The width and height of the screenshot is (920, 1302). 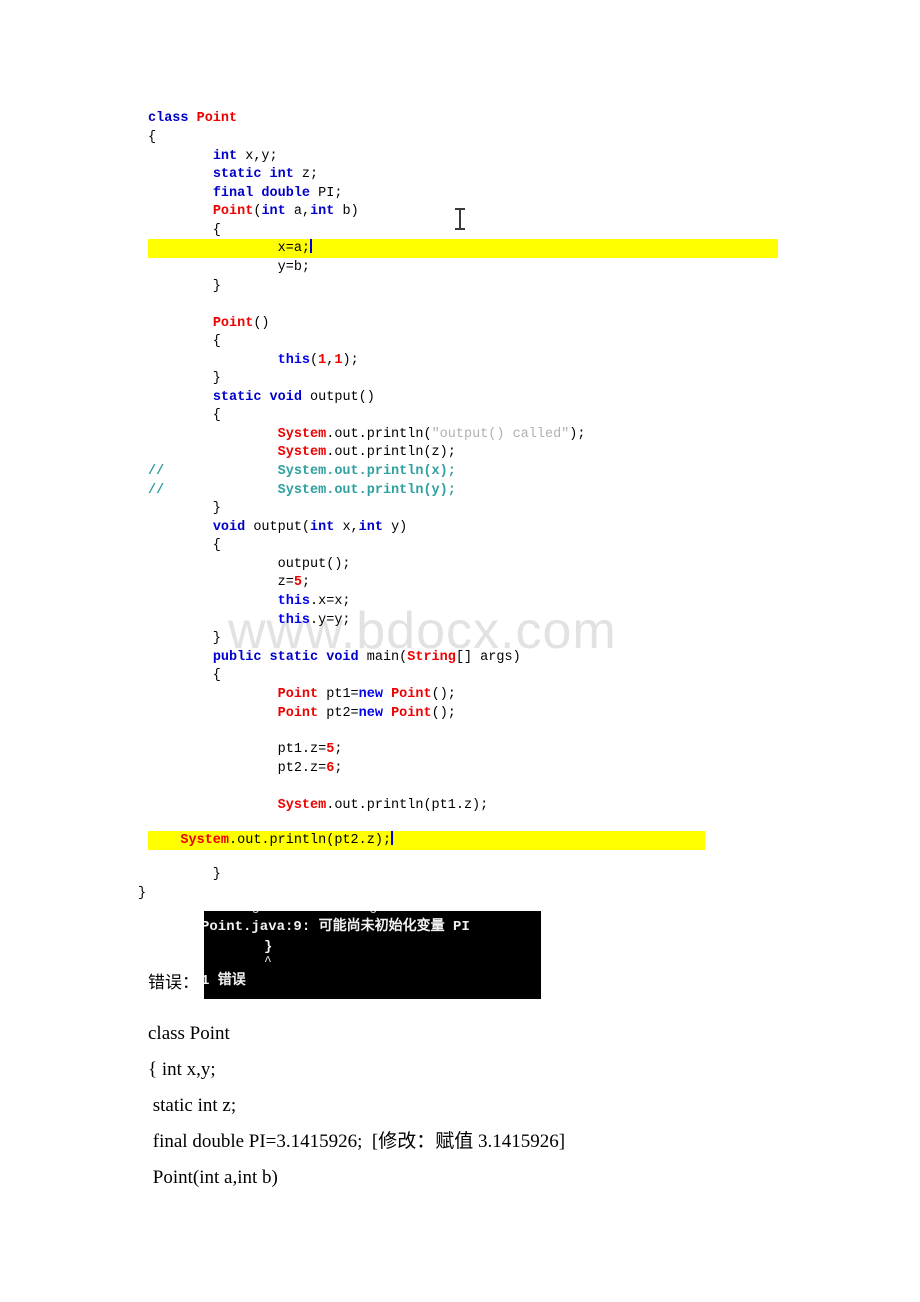 I want to click on code-line: this.x=x;, so click(x=528, y=602).